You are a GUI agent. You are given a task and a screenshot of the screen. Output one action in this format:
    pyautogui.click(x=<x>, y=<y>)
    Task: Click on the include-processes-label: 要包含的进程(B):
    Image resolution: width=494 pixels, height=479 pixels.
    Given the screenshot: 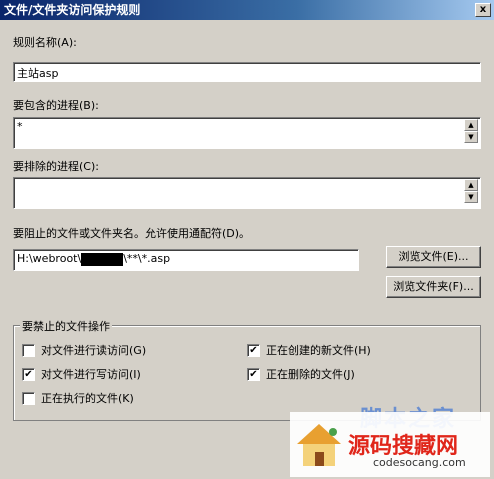 What is the action you would take?
    pyautogui.click(x=56, y=105)
    